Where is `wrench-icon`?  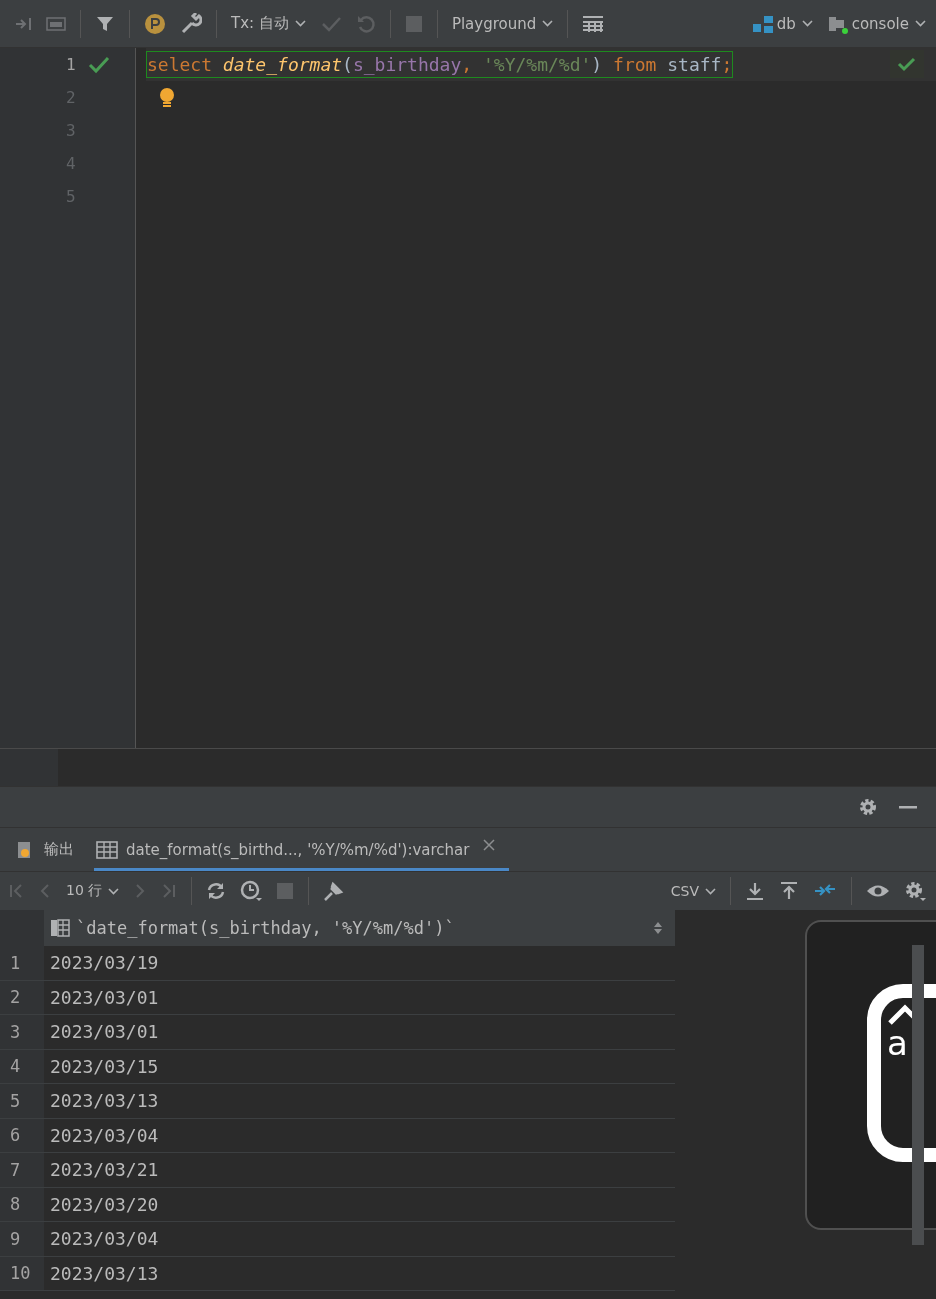 wrench-icon is located at coordinates (191, 23).